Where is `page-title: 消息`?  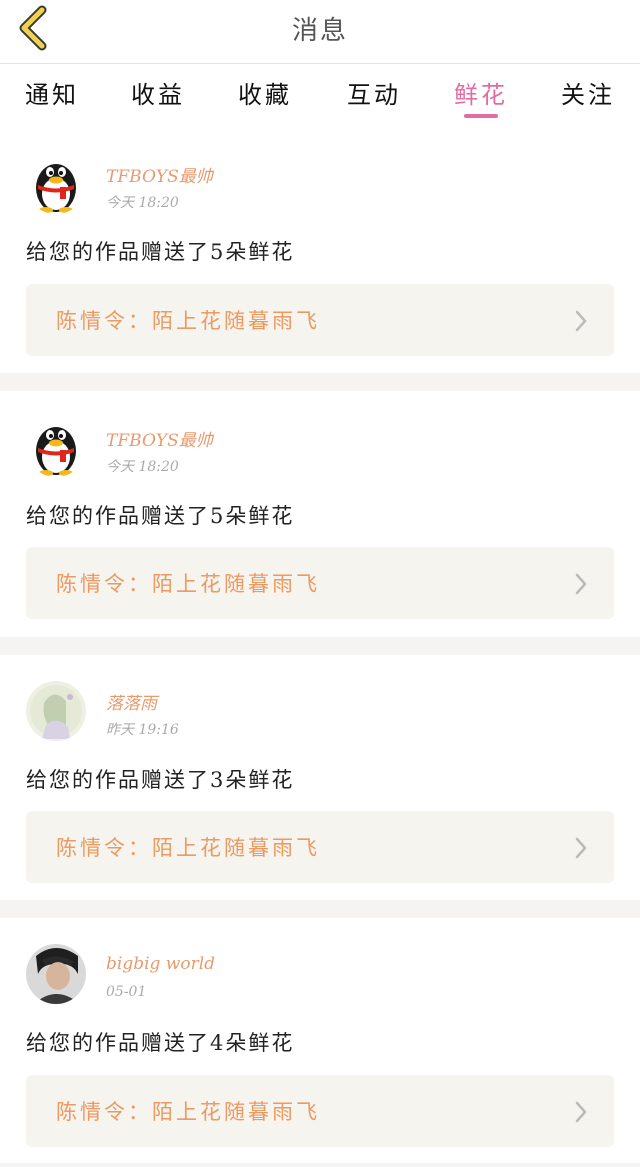
page-title: 消息 is located at coordinates (319, 31).